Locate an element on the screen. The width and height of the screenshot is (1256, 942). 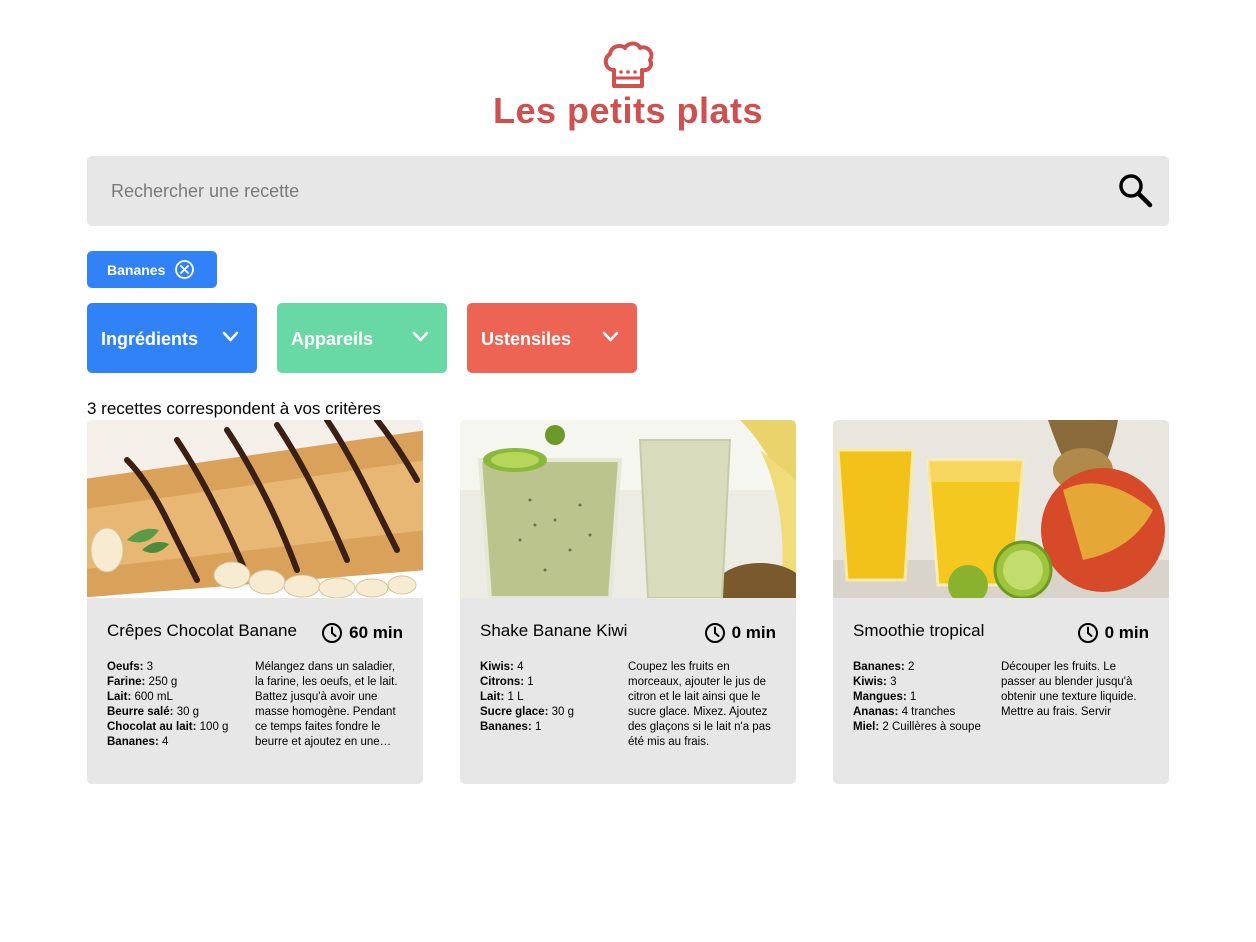
ingredient-item: Bananes: 1 is located at coordinates (511, 727).